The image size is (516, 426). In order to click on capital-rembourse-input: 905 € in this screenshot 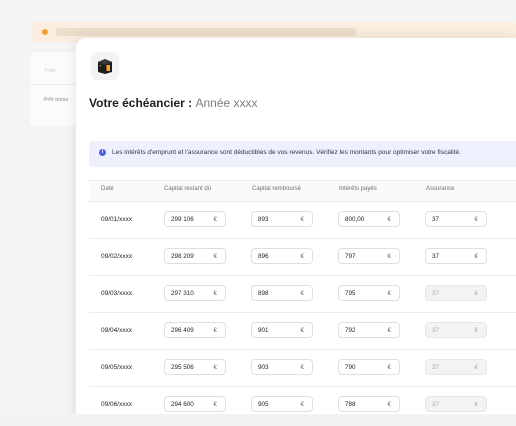, I will do `click(282, 404)`.